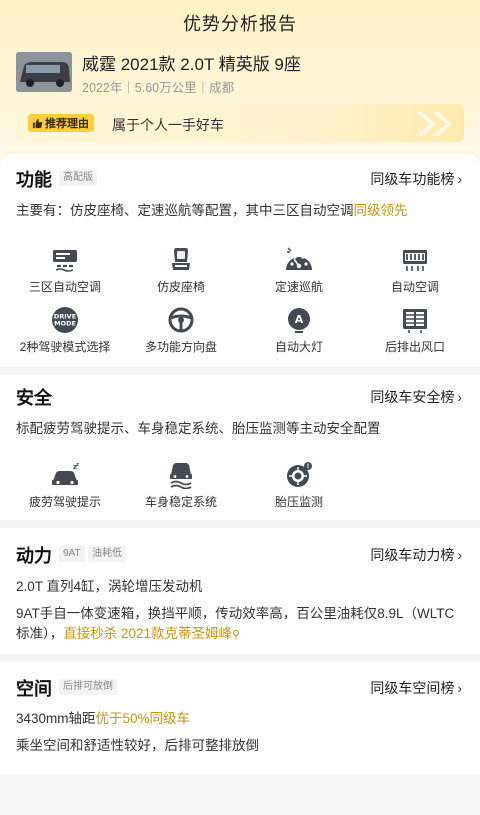  What do you see at coordinates (65, 324) in the screenshot?
I see `svg-text: MODE` at bounding box center [65, 324].